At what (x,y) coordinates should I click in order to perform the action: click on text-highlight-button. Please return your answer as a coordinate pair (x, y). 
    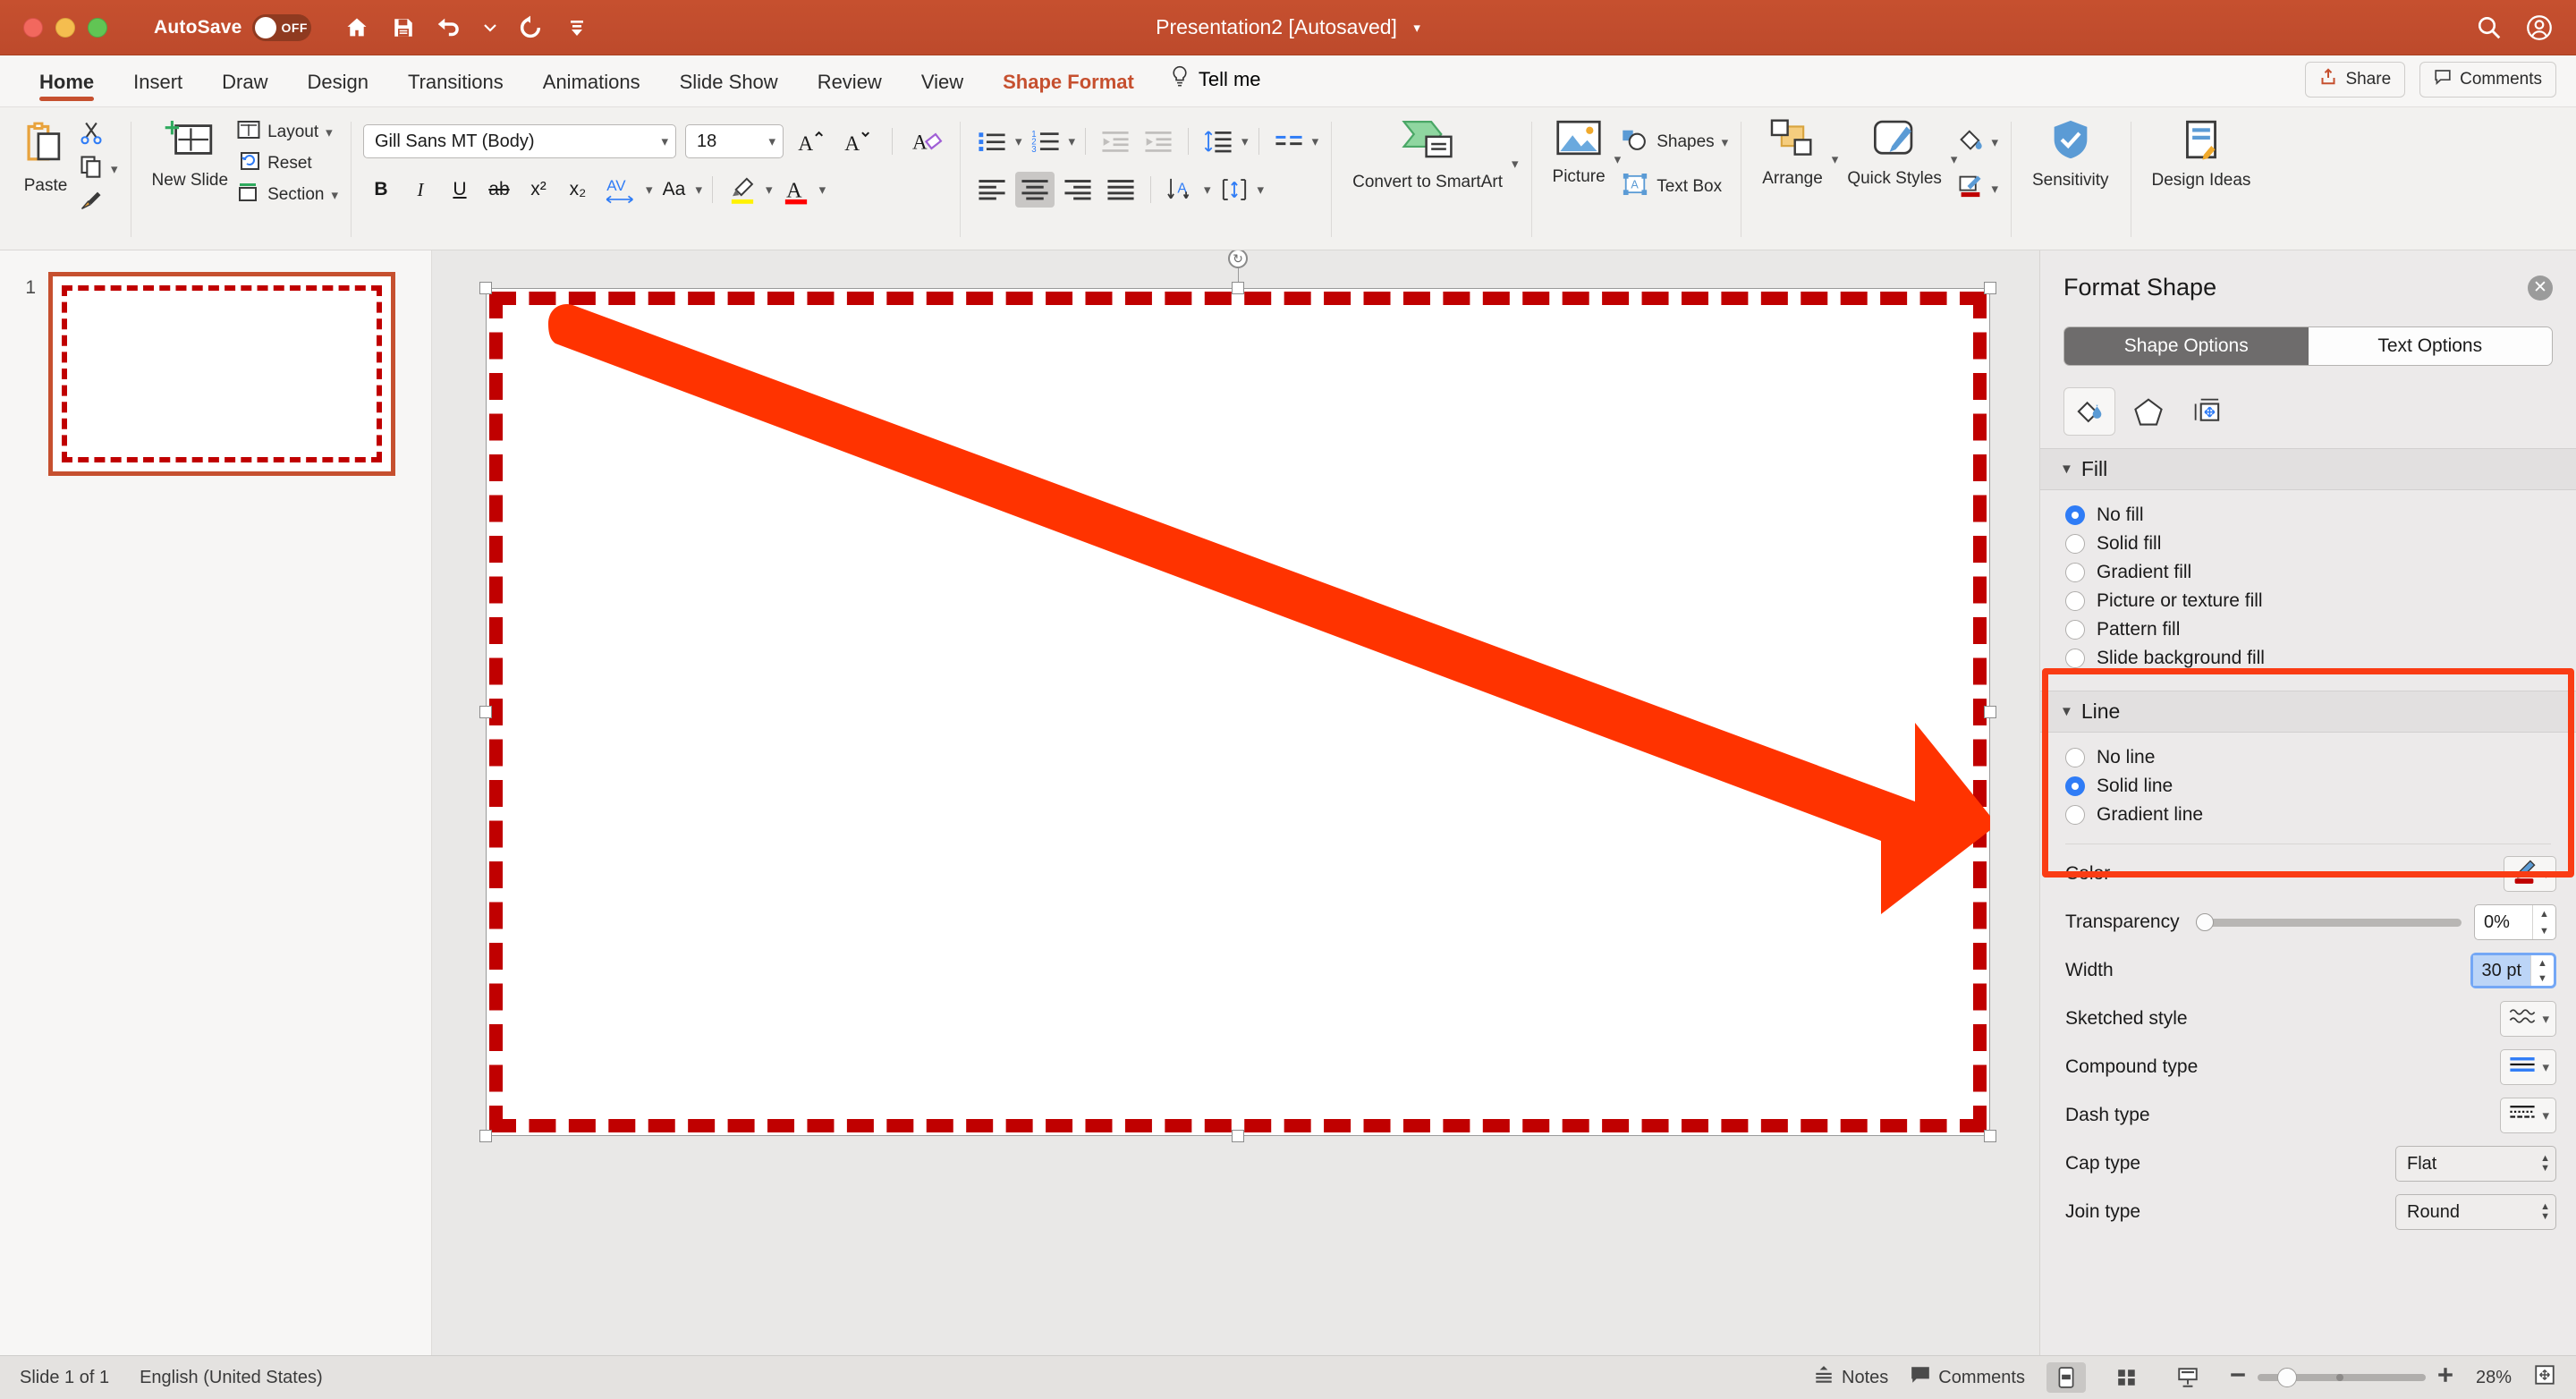
    Looking at the image, I should click on (742, 190).